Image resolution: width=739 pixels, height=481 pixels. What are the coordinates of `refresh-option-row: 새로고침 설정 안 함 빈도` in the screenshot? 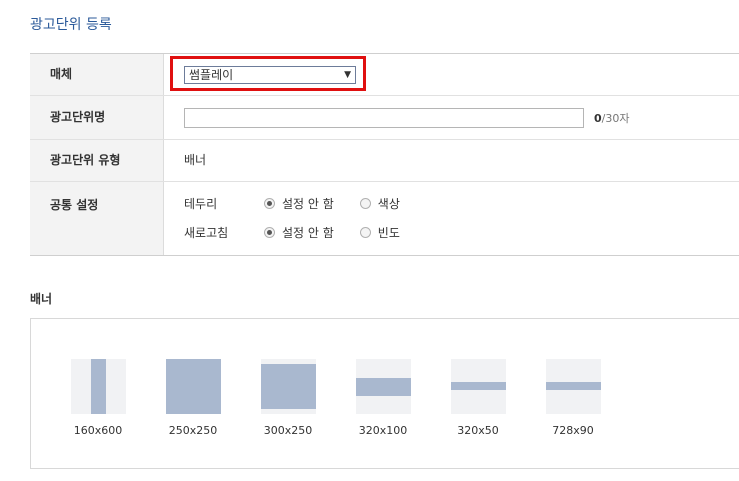 It's located at (305, 232).